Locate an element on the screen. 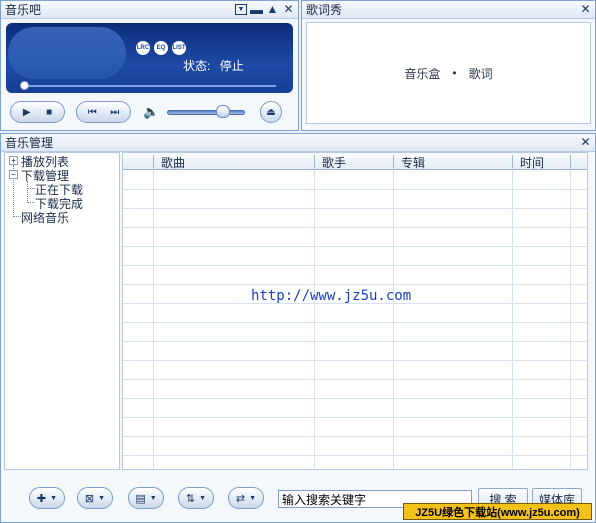 The height and width of the screenshot is (523, 596). lyrics-text-left: 音乐盒 is located at coordinates (422, 73).